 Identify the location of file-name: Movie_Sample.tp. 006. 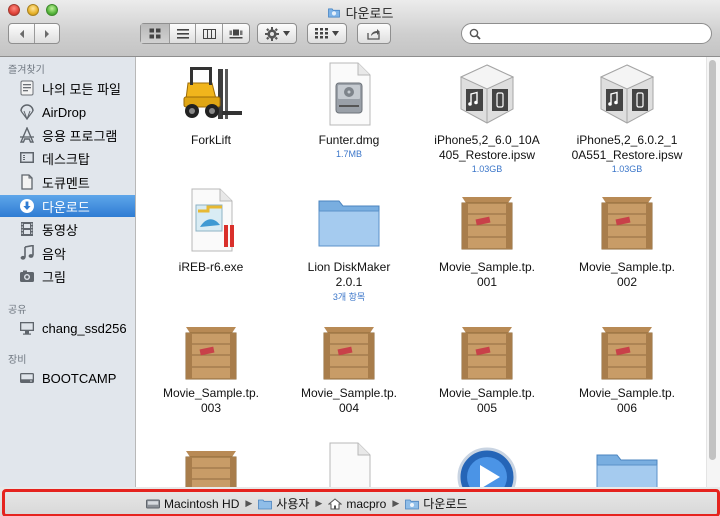
(627, 400).